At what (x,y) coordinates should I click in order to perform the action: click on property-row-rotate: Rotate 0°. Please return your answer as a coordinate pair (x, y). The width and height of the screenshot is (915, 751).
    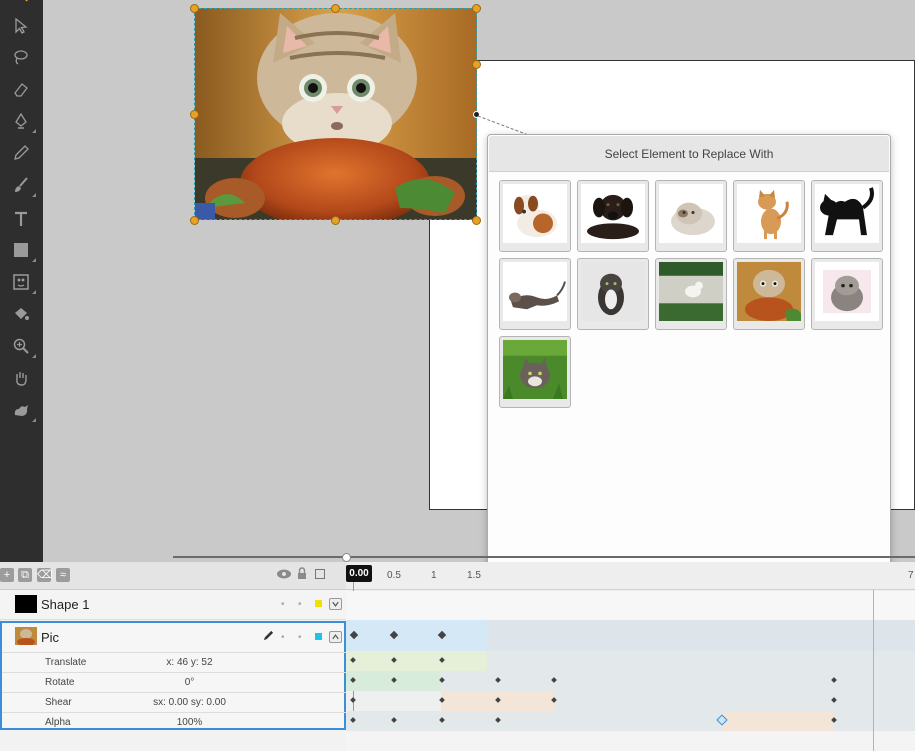
    Looking at the image, I should click on (174, 682).